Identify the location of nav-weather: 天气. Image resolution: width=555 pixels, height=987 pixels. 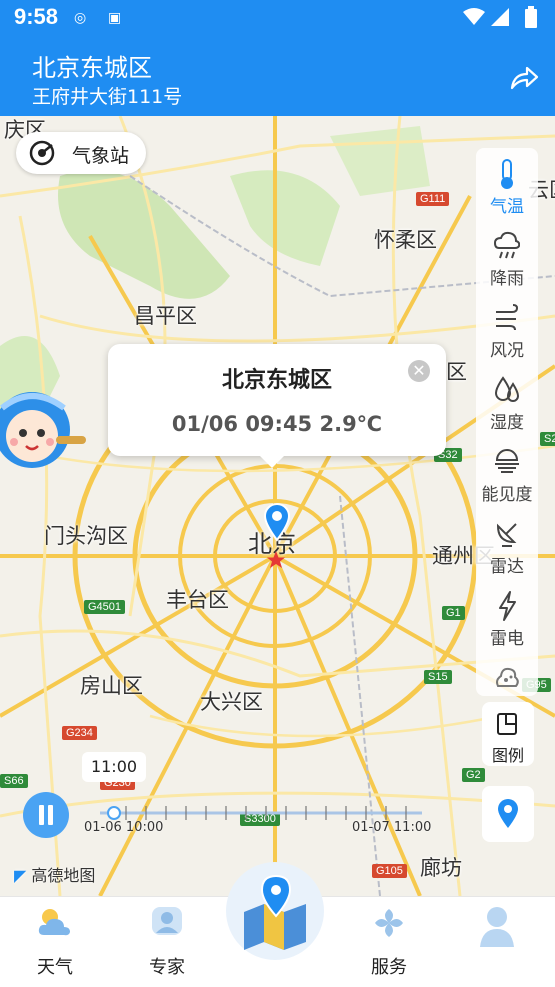
(55, 942).